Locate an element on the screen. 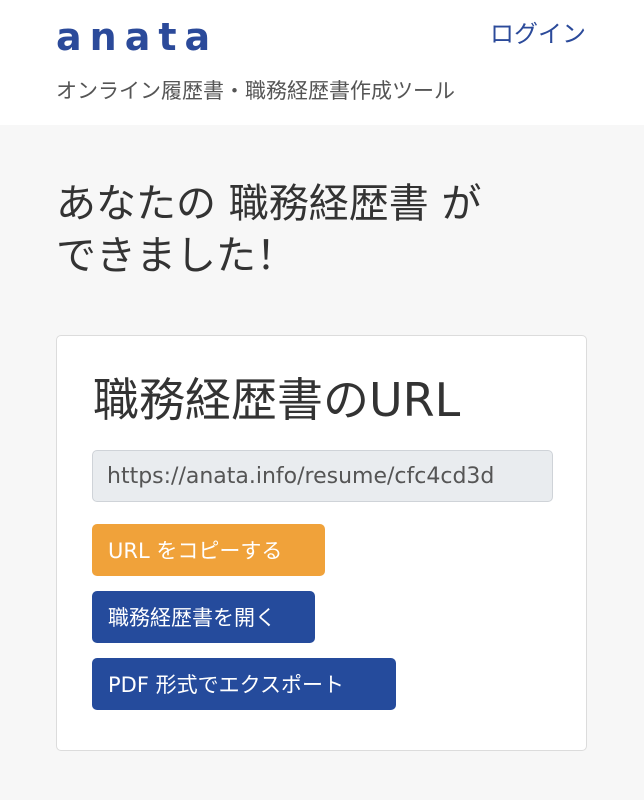 This screenshot has width=644, height=800. open-resume-button: 職務経歴書を開く is located at coordinates (203, 617).